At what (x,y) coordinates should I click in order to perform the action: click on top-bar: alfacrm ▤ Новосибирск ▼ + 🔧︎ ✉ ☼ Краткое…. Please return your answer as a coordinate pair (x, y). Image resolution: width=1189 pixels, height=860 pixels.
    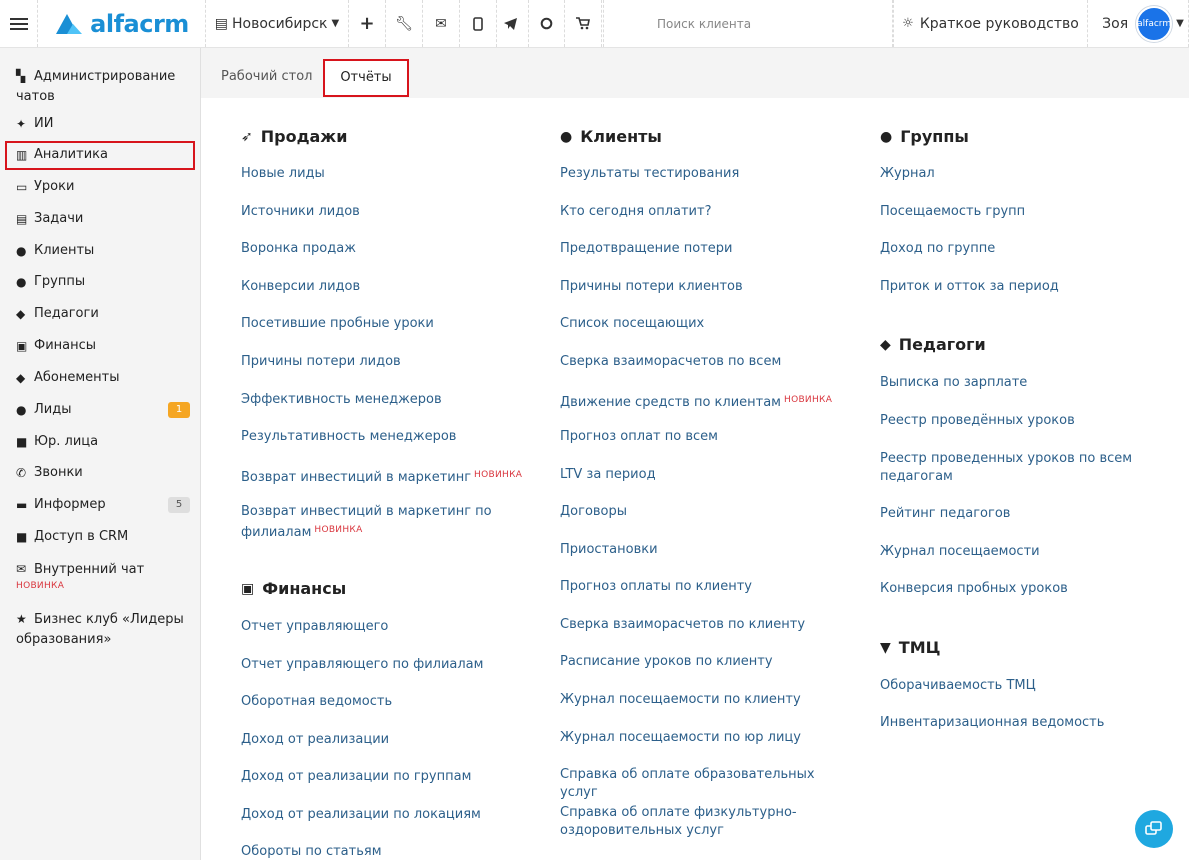
    Looking at the image, I should click on (594, 24).